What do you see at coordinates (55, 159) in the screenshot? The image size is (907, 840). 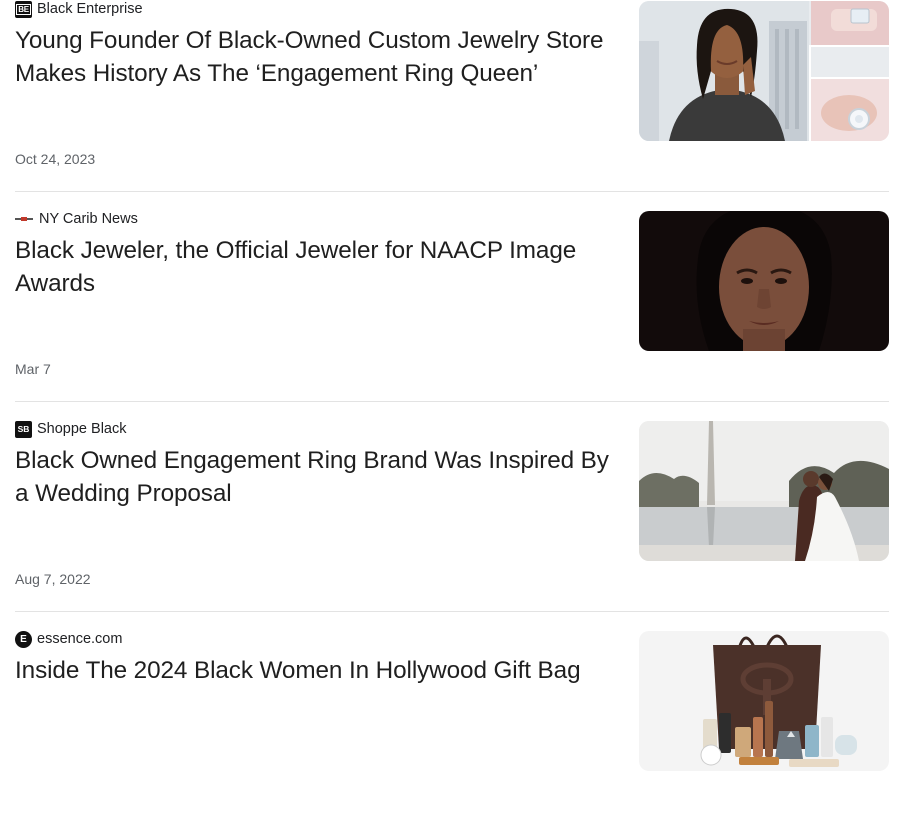 I see `article-date: Oct 24, 2023` at bounding box center [55, 159].